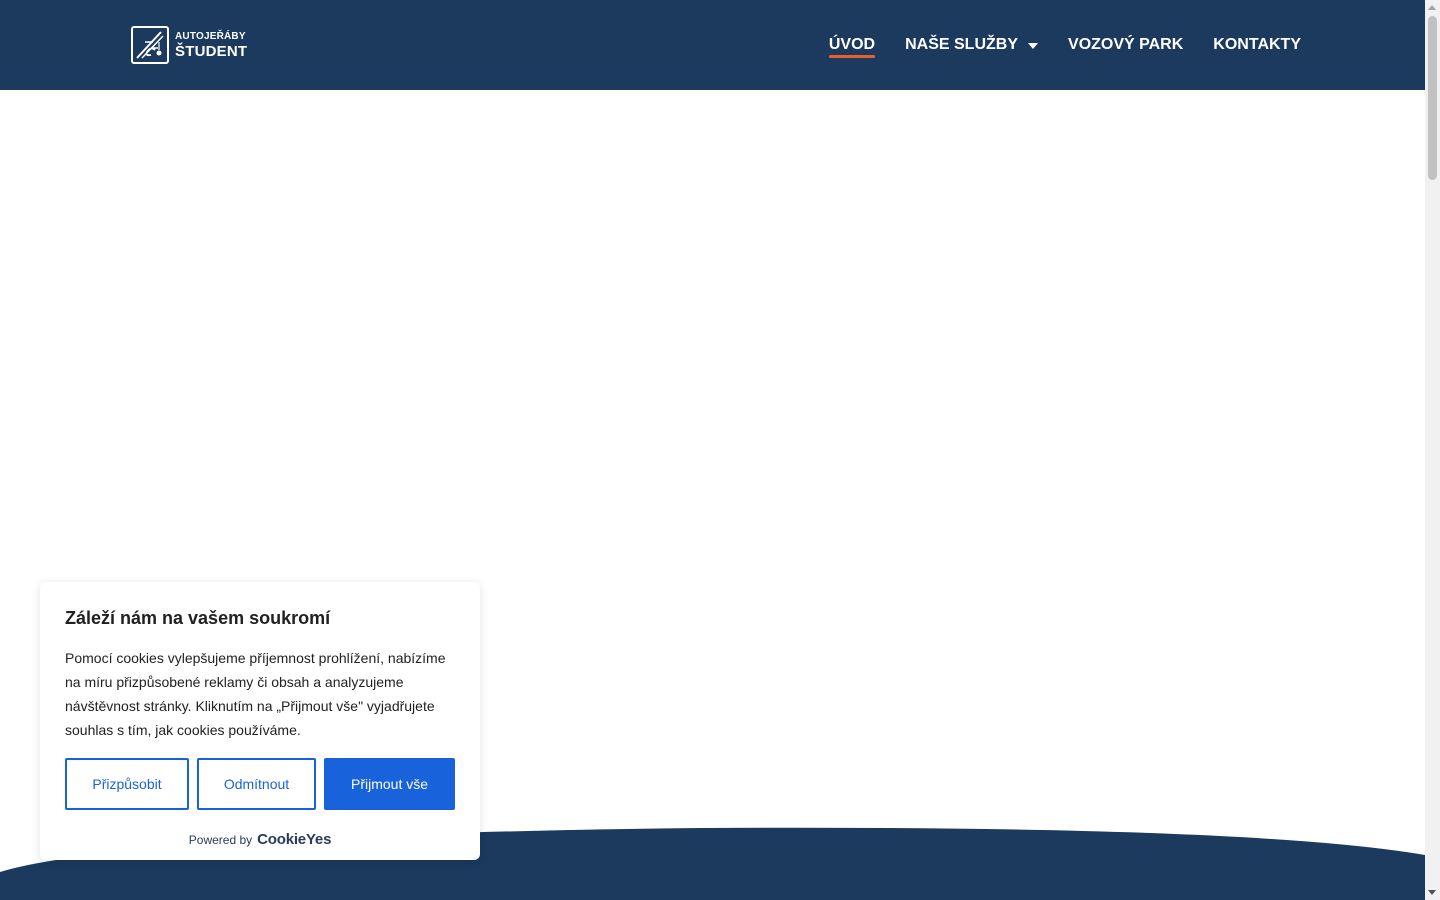 Image resolution: width=1440 pixels, height=900 pixels. What do you see at coordinates (198, 618) in the screenshot?
I see `cookie-title: Záleží nám na vašem soukromí` at bounding box center [198, 618].